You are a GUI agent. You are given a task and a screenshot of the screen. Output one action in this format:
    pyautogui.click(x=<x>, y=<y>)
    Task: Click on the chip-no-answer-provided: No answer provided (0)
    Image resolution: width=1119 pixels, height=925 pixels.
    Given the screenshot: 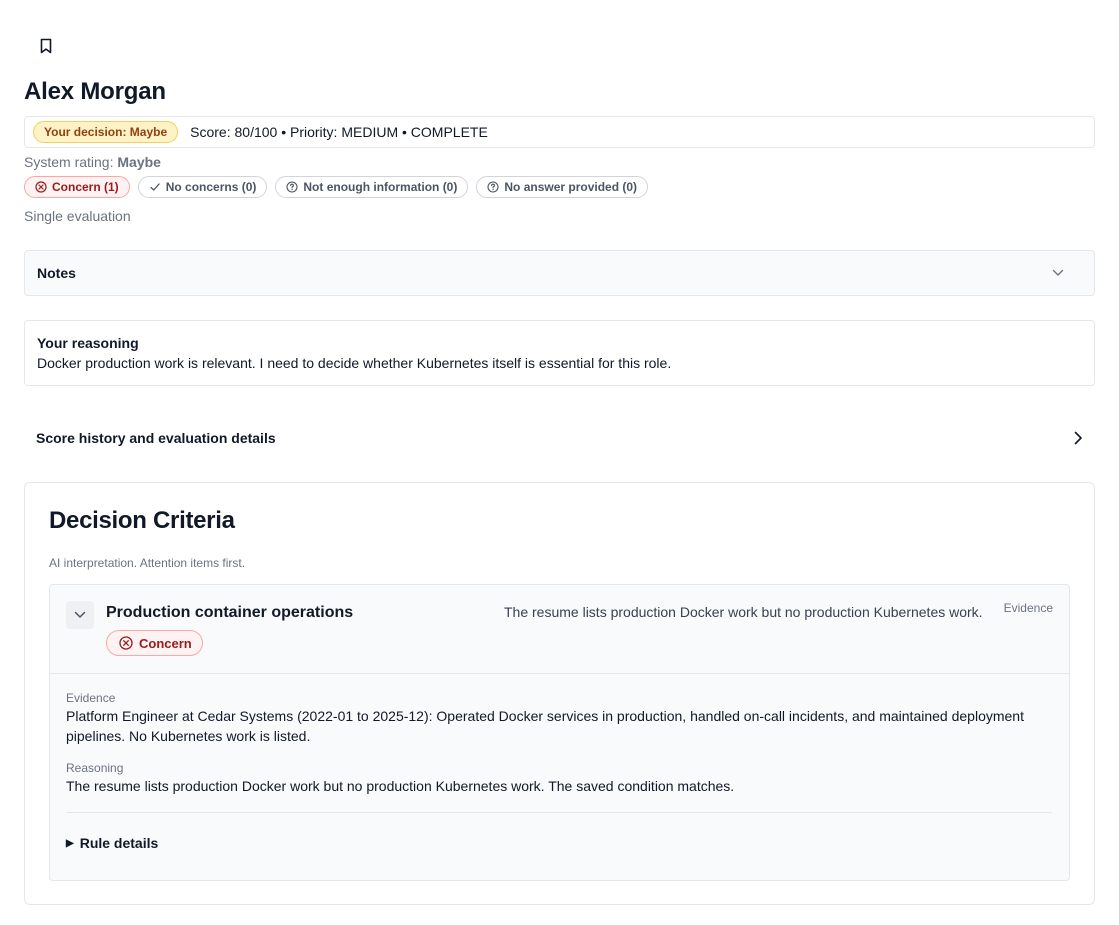 What is the action you would take?
    pyautogui.click(x=562, y=187)
    